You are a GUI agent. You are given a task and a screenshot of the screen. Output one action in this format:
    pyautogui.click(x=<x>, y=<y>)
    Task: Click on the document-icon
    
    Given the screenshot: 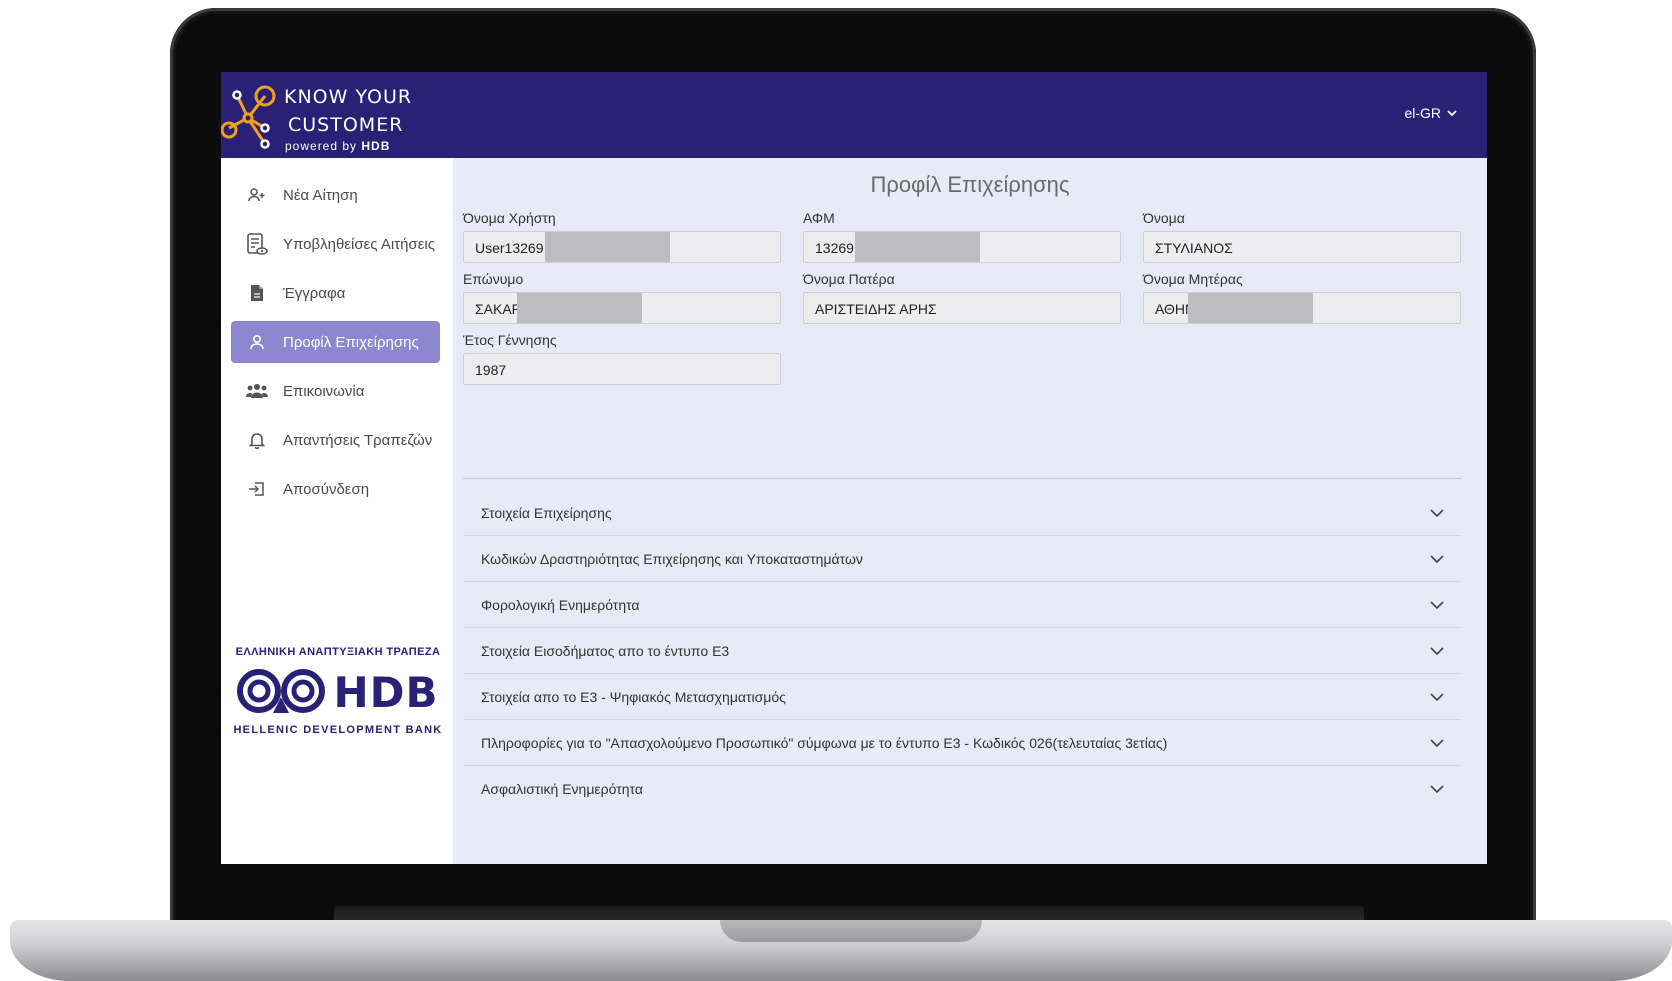 What is the action you would take?
    pyautogui.click(x=257, y=293)
    